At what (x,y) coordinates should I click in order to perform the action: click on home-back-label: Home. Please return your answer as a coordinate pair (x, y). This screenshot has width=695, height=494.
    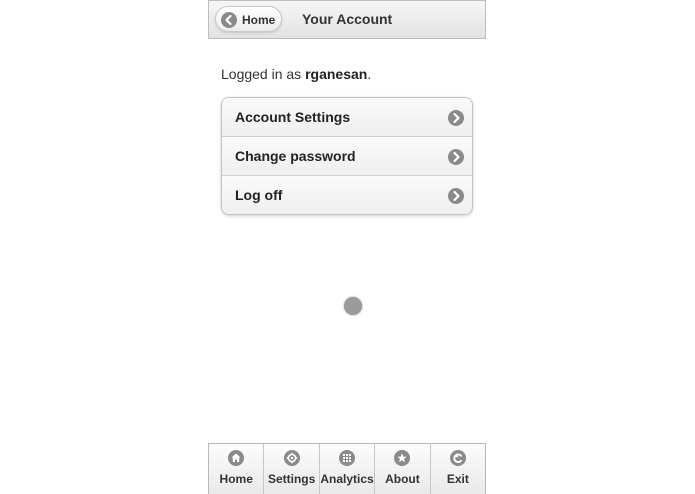
    Looking at the image, I should click on (259, 20).